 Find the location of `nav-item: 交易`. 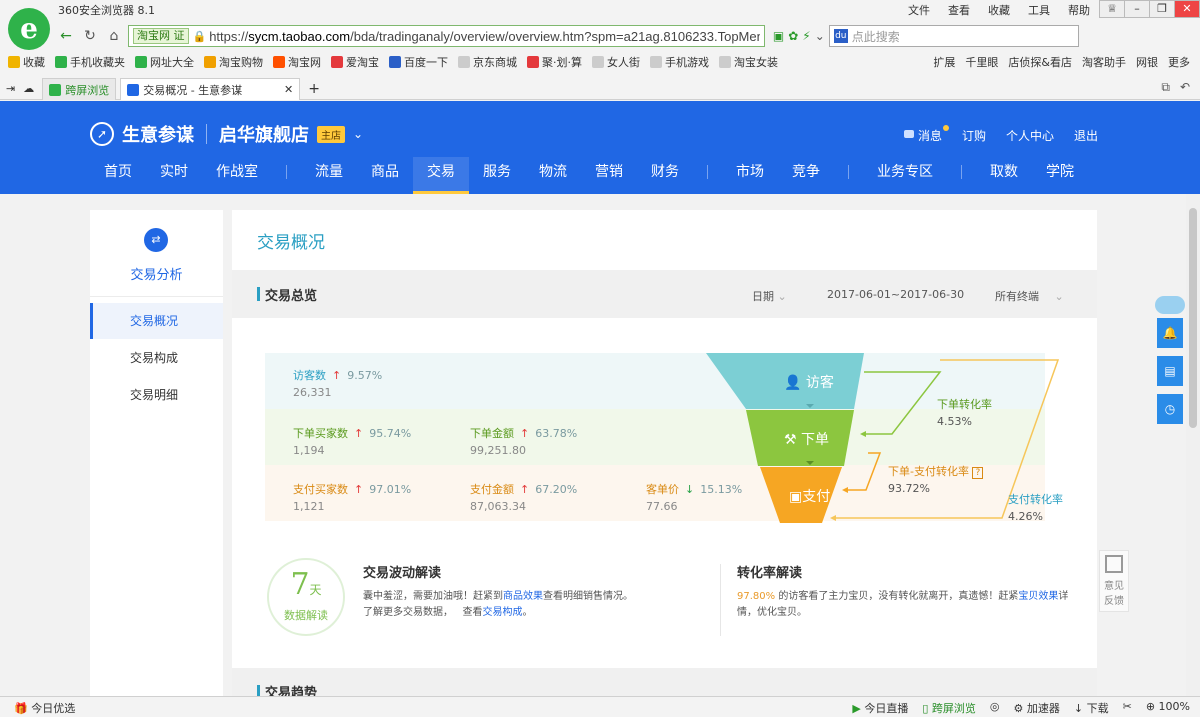

nav-item: 交易 is located at coordinates (441, 175).